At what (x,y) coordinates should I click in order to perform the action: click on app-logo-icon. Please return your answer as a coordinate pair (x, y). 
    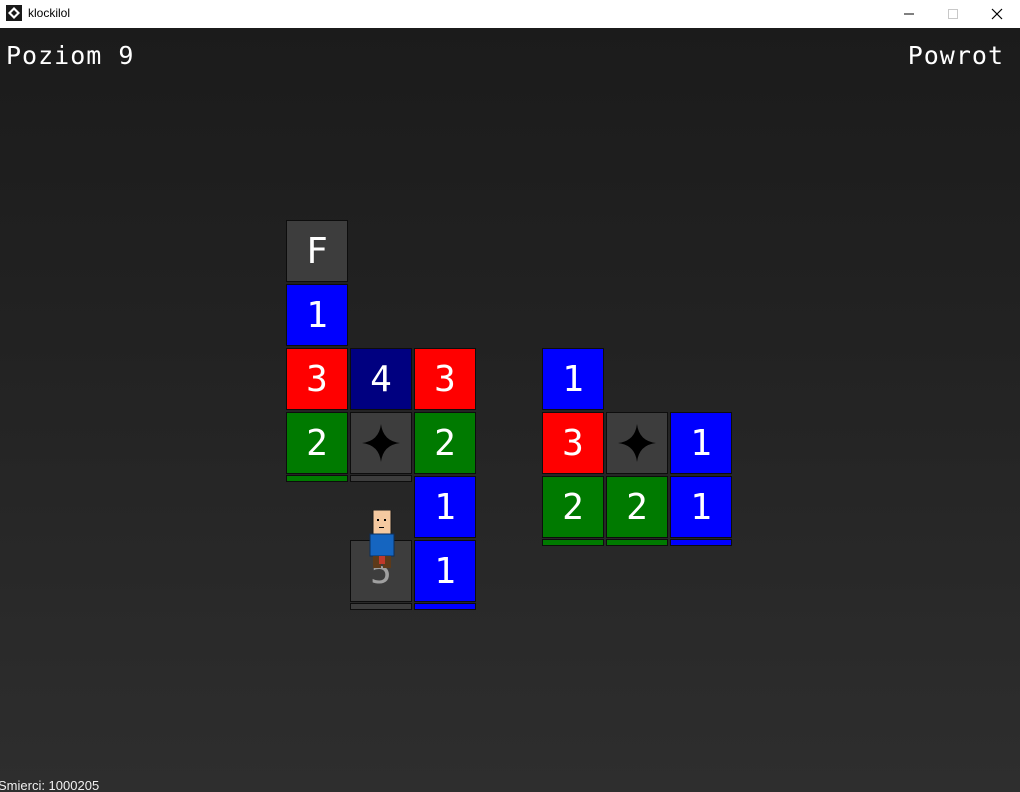
    Looking at the image, I should click on (14, 13).